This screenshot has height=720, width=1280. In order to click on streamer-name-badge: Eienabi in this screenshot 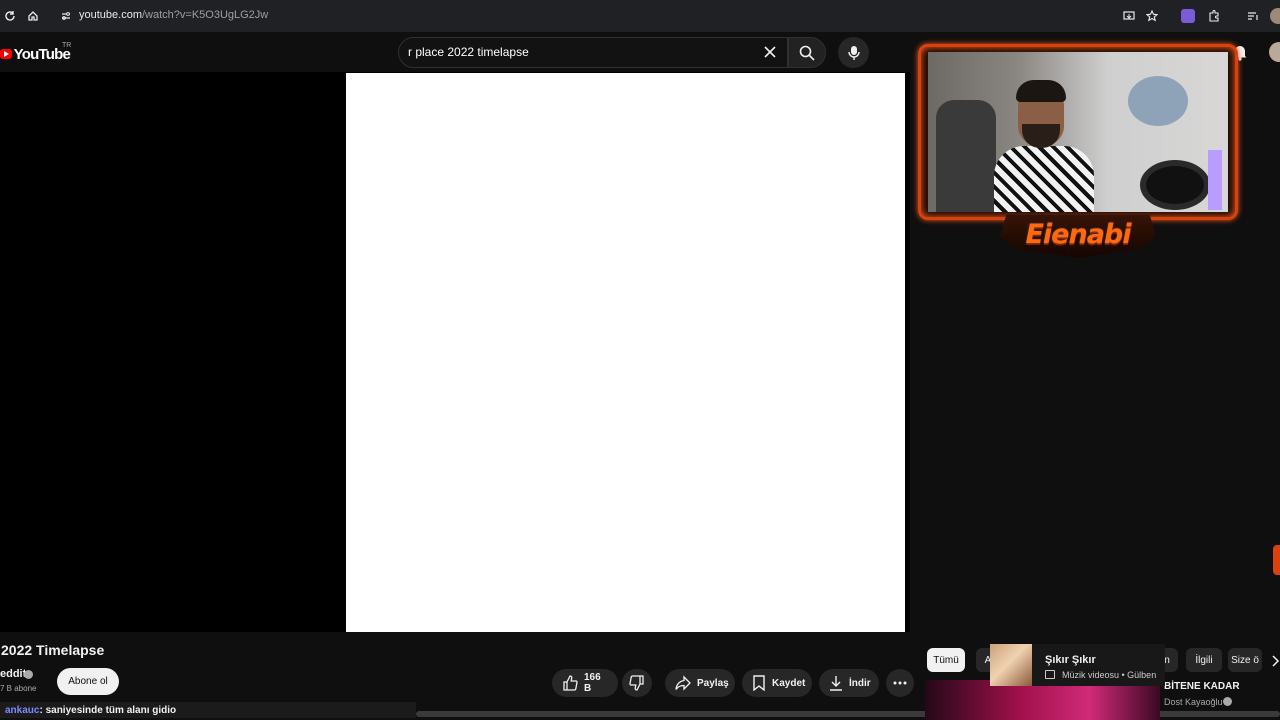, I will do `click(1078, 236)`.